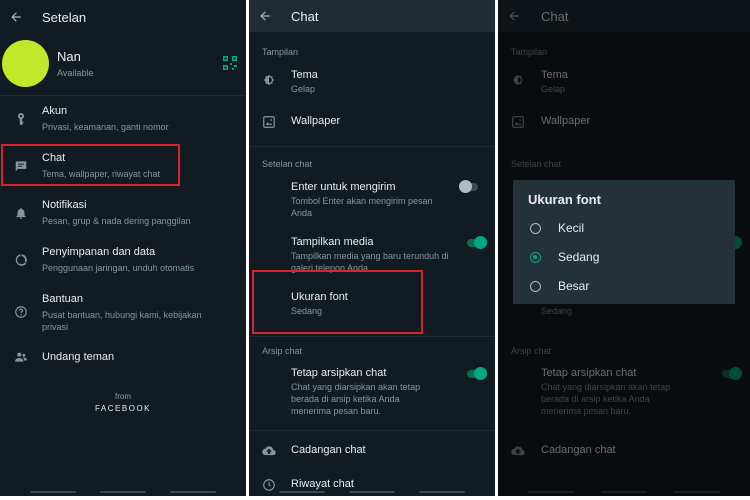 The image size is (750, 500). Describe the element at coordinates (328, 450) in the screenshot. I see `setting-title: Cadangan chat` at that location.